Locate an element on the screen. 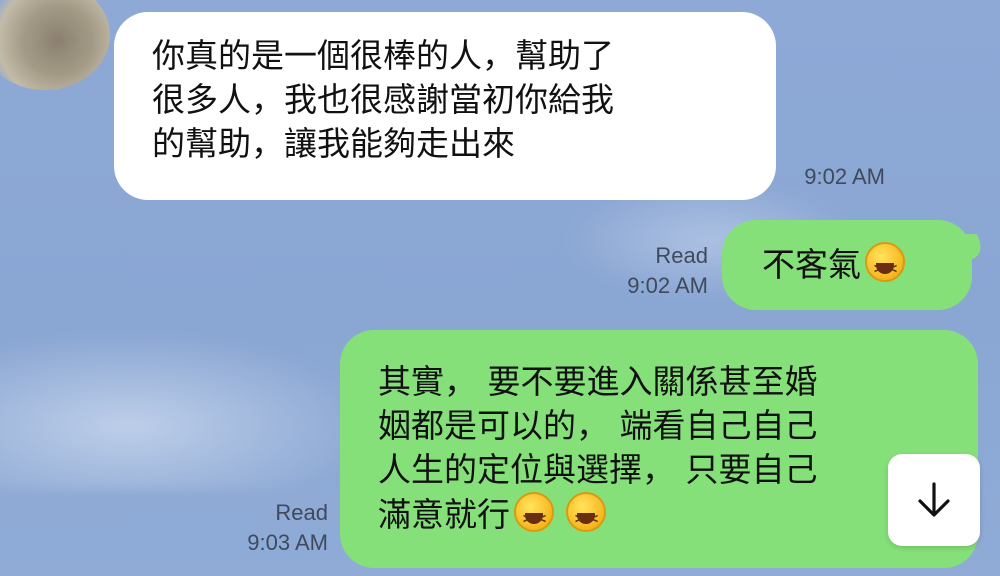 This screenshot has width=1000, height=576. message-line: 不客氣 is located at coordinates (867, 266).